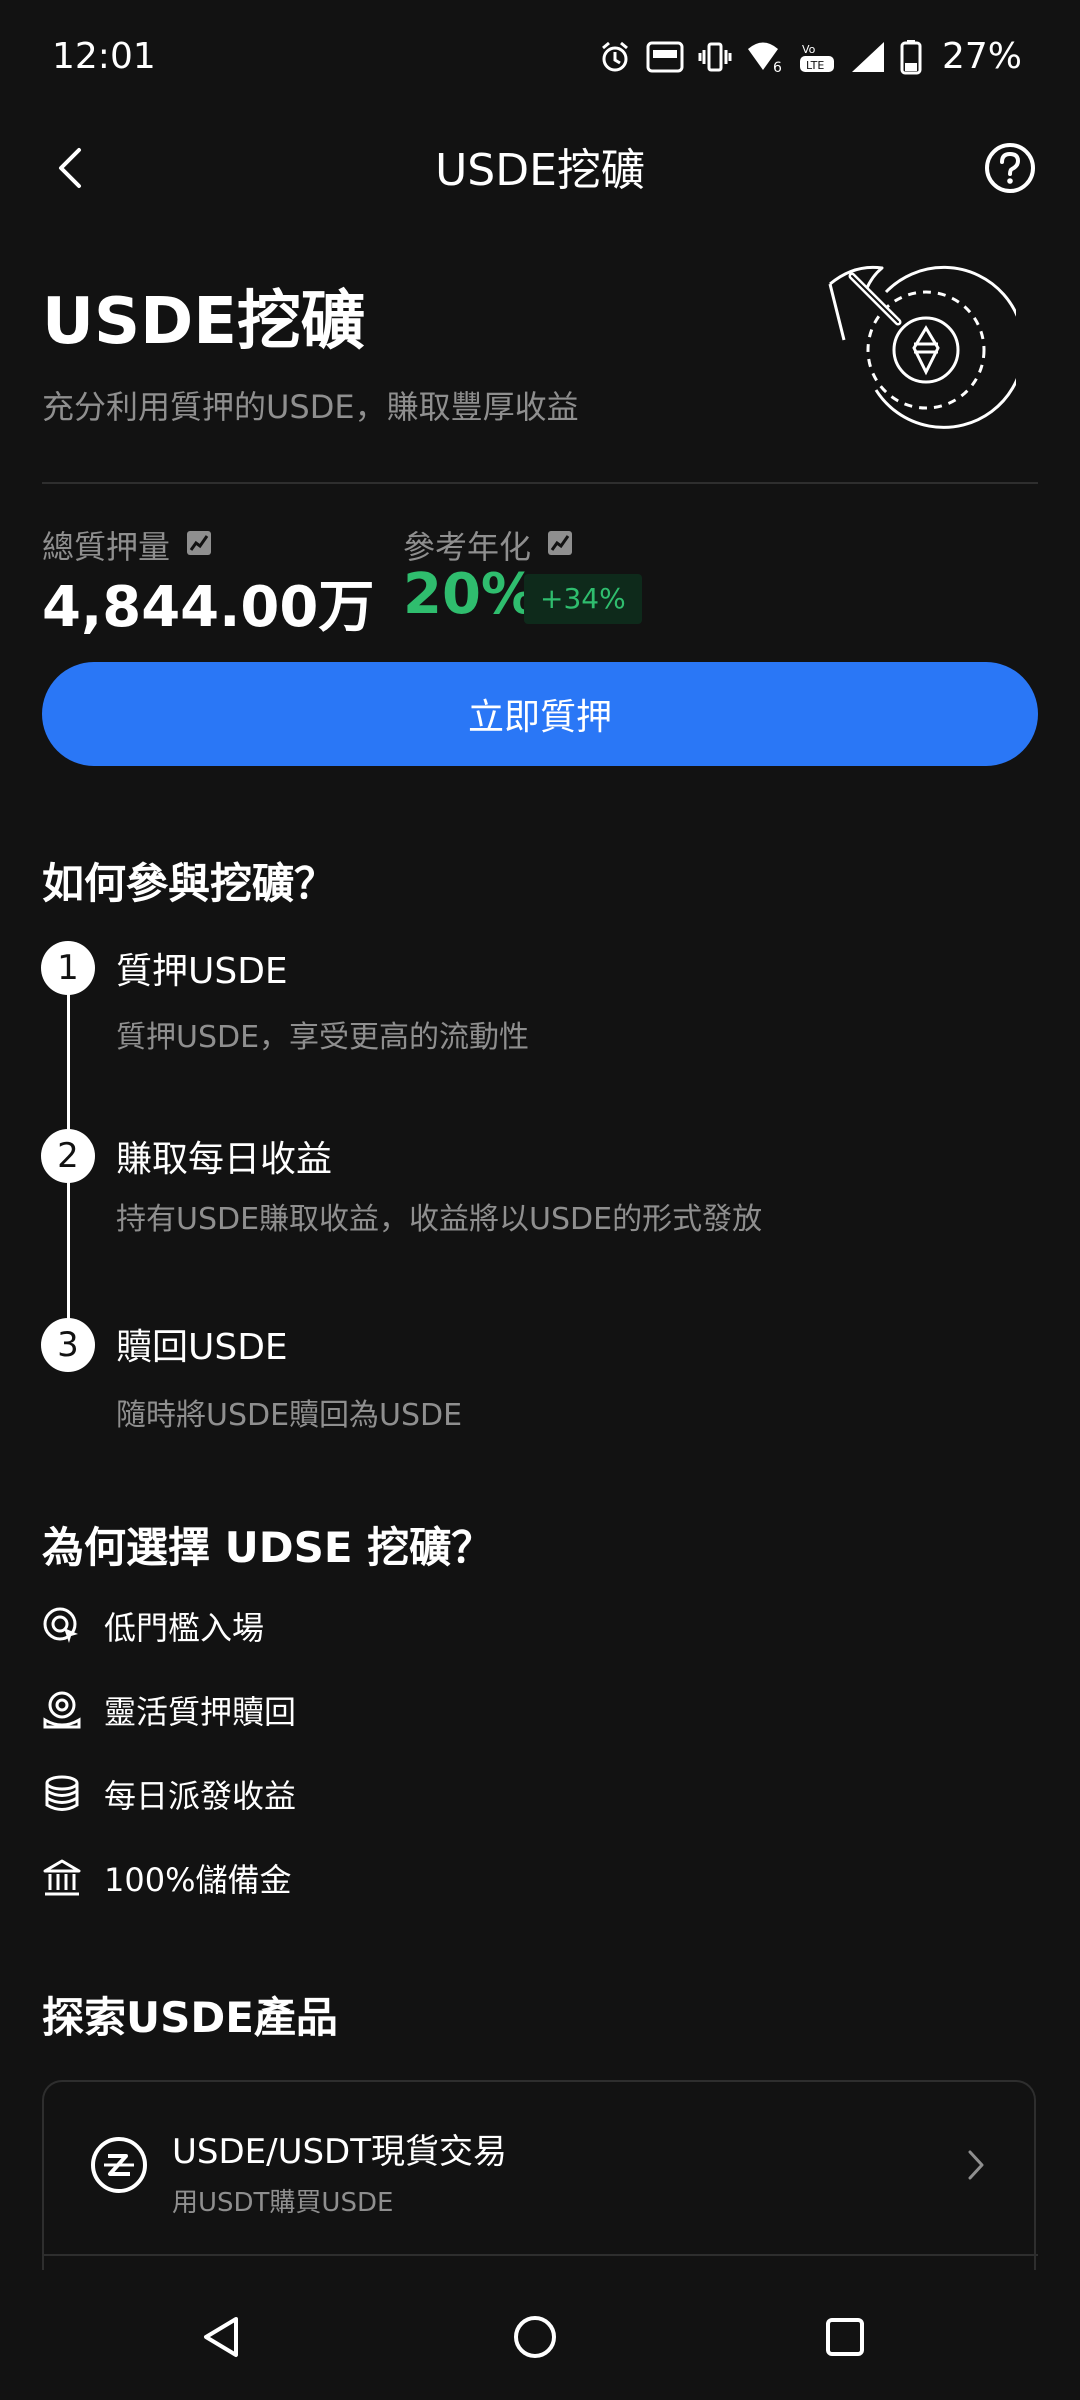 The height and width of the screenshot is (2400, 1080). I want to click on help-button, so click(1010, 168).